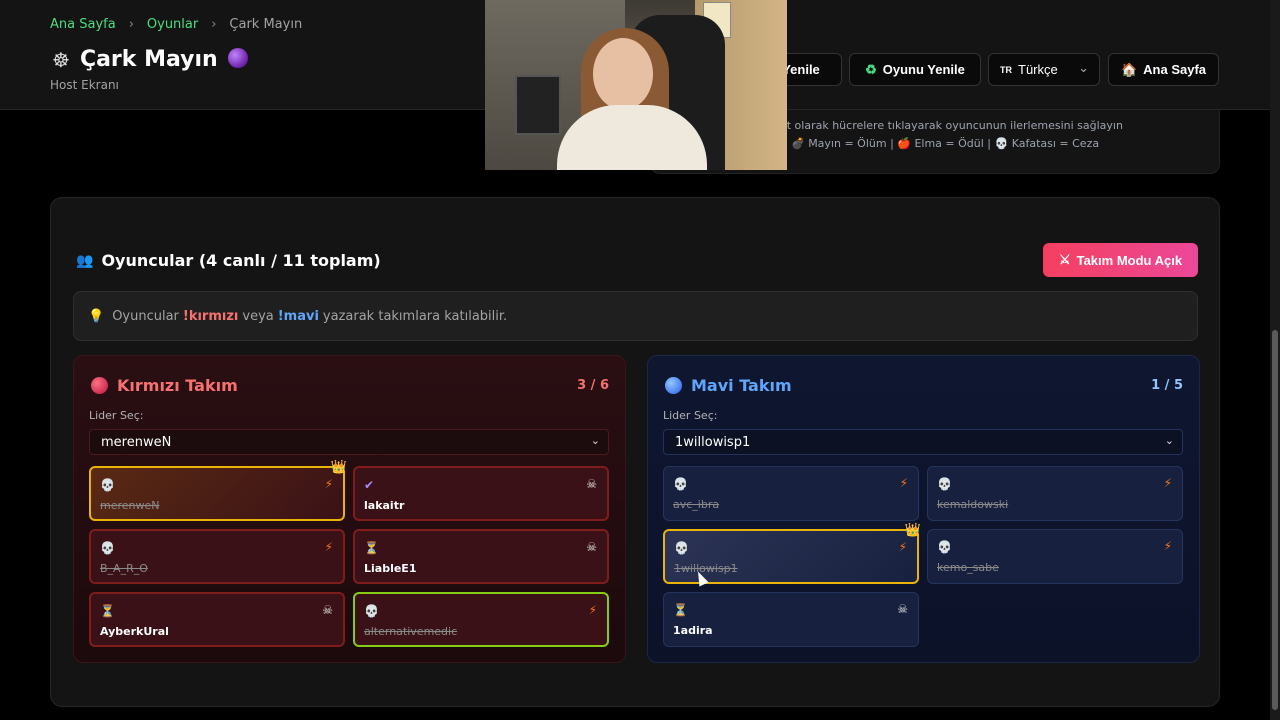 The image size is (1280, 720). I want to click on lightbulb-icon: 💡, so click(96, 316).